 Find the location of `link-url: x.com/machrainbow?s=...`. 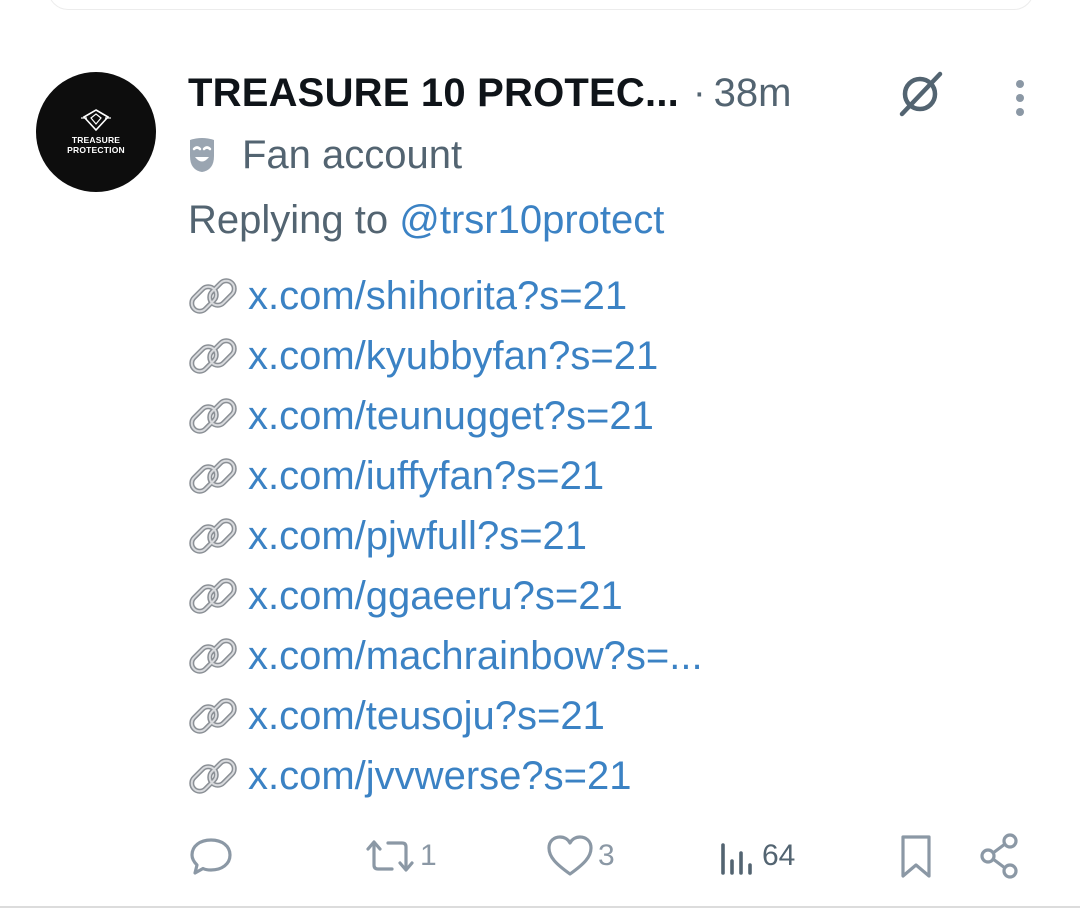

link-url: x.com/machrainbow?s=... is located at coordinates (475, 656).